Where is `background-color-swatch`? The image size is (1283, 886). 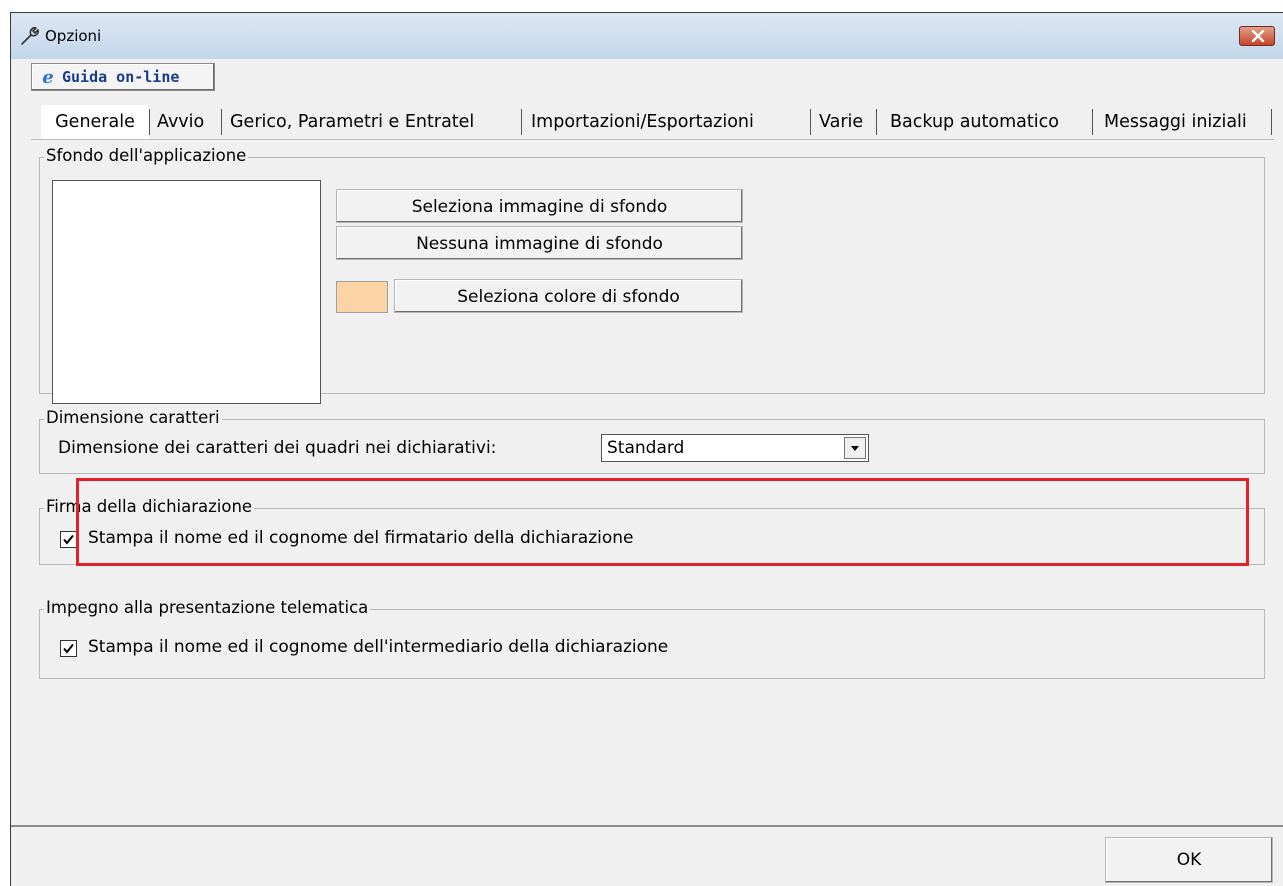
background-color-swatch is located at coordinates (362, 297).